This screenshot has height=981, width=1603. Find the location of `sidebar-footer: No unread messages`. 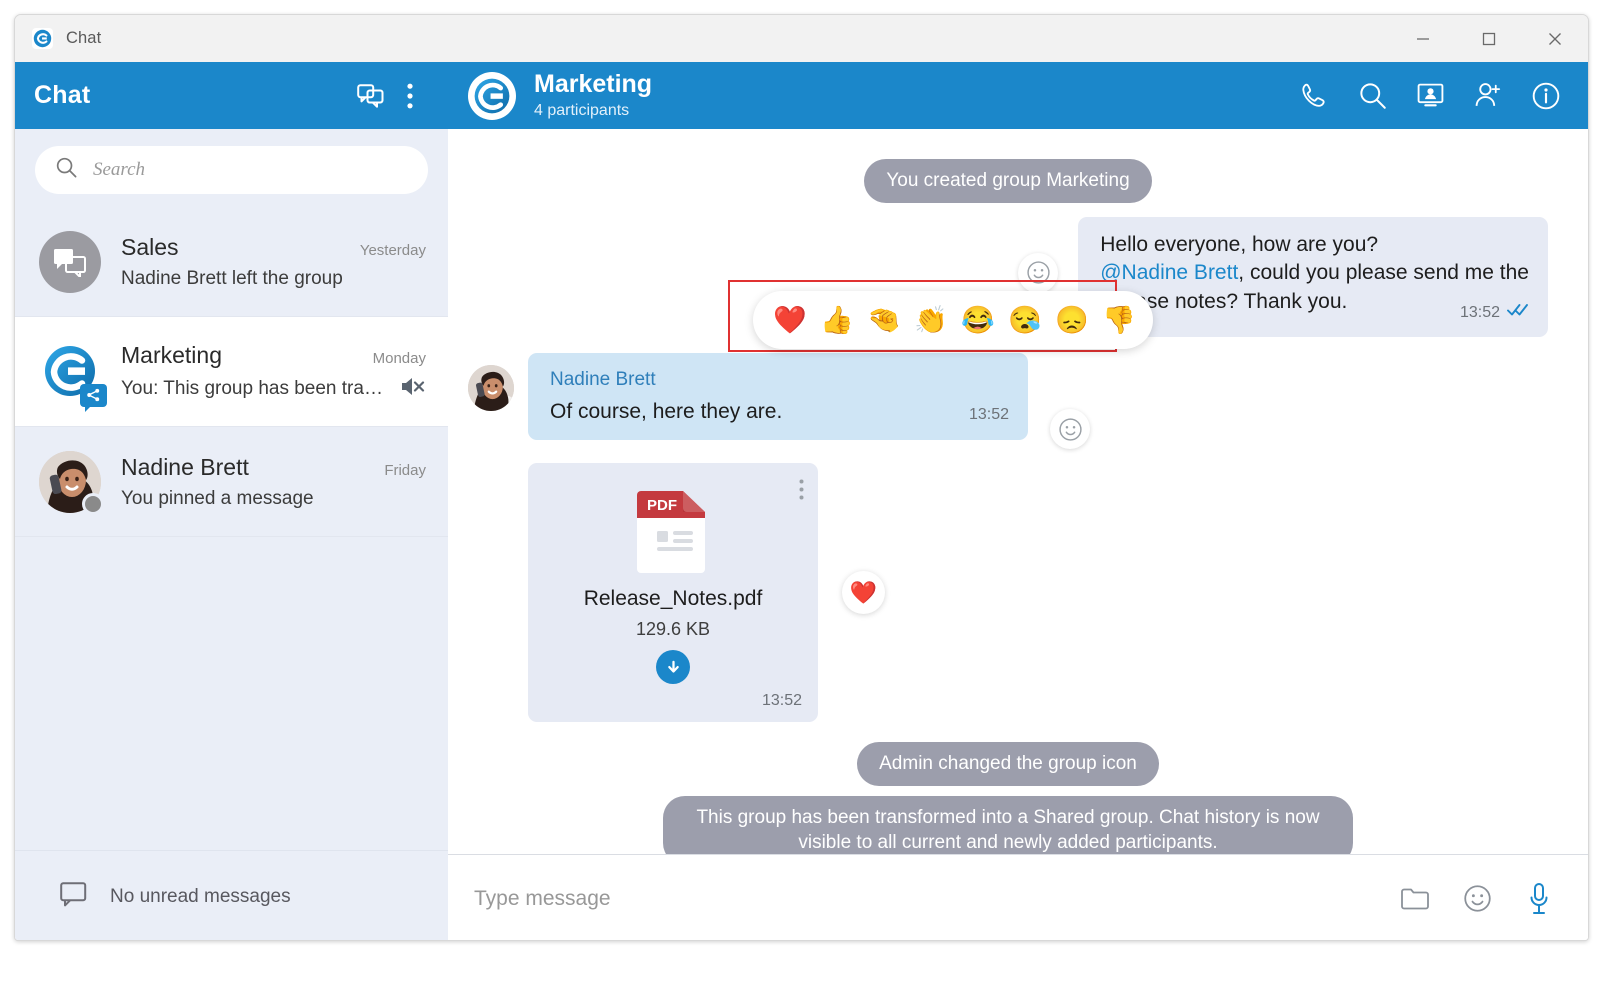

sidebar-footer: No unread messages is located at coordinates (231, 895).